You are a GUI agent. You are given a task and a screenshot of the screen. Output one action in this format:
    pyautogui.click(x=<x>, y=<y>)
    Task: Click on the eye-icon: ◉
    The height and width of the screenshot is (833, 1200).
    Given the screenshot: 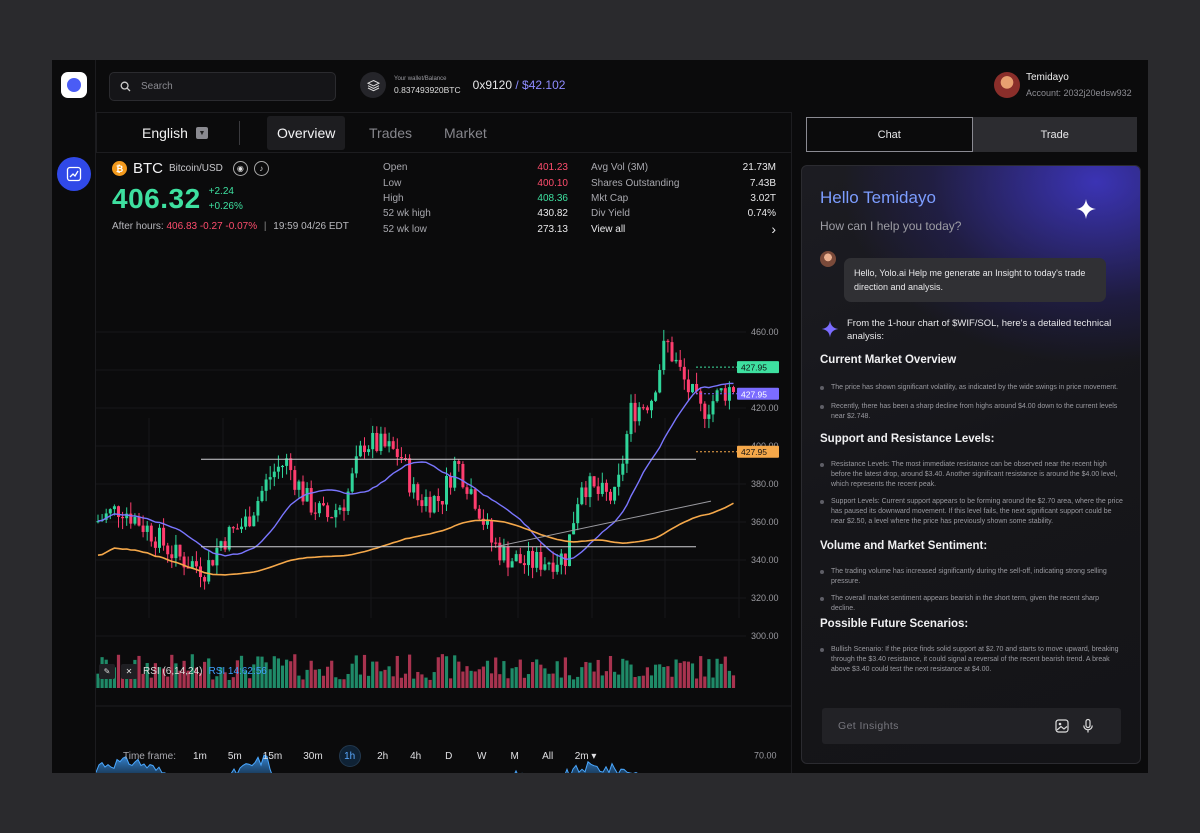 What is the action you would take?
    pyautogui.click(x=240, y=168)
    